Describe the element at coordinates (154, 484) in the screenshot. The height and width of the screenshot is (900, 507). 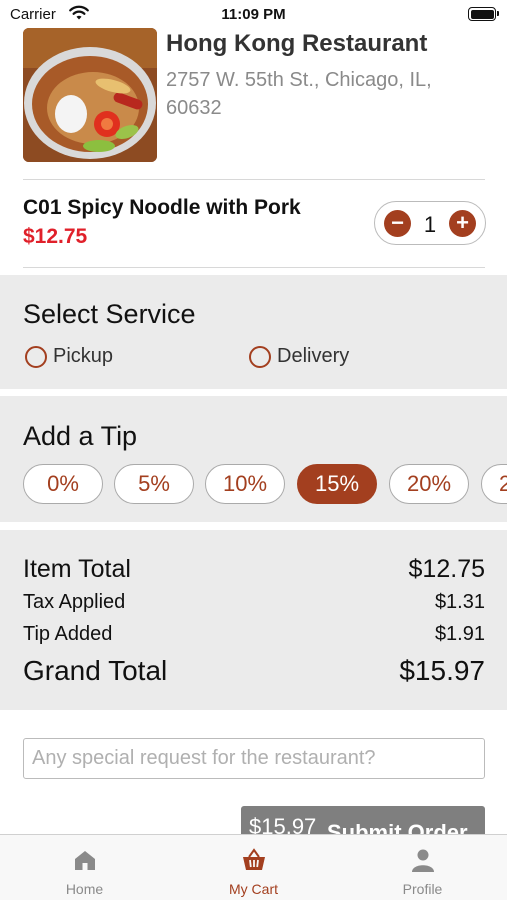
I see `tip-option-5: 5%` at that location.